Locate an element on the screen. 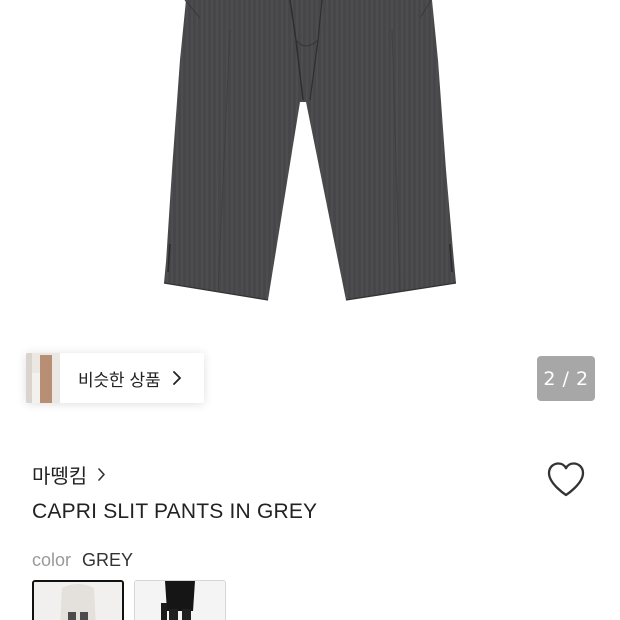 The height and width of the screenshot is (620, 620). color-label: color is located at coordinates (52, 560).